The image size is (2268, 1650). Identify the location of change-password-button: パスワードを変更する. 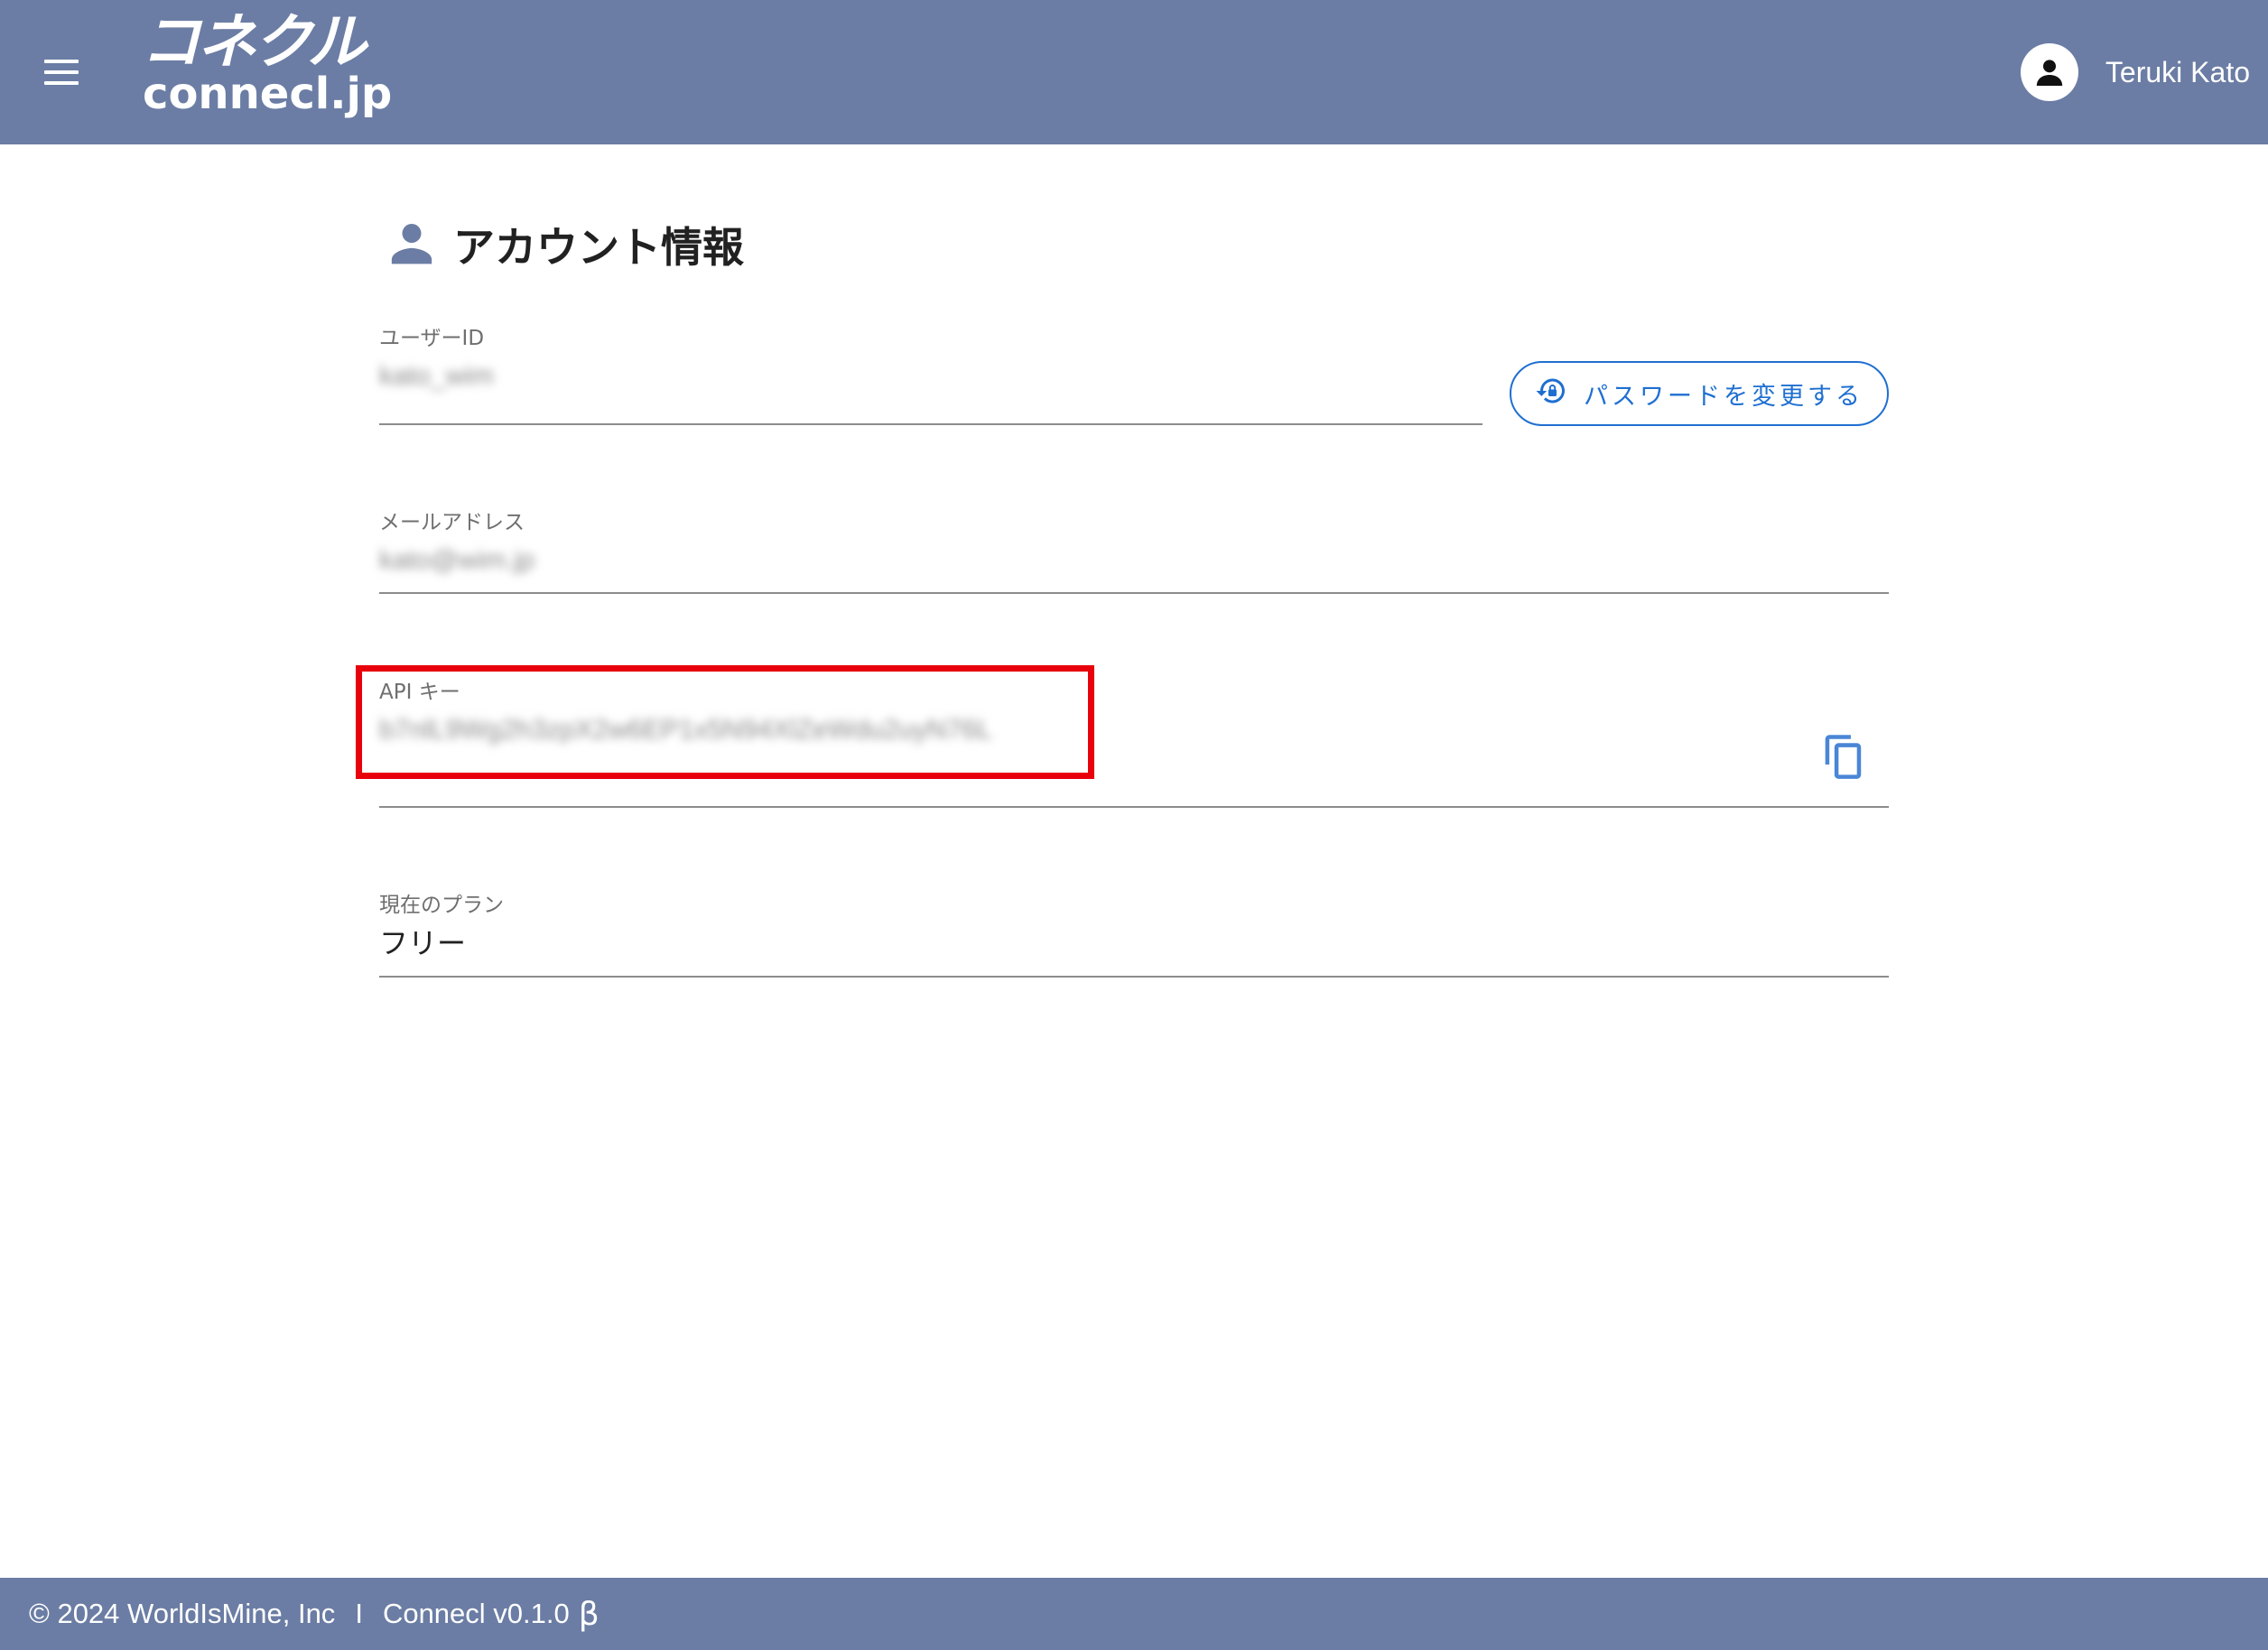
(1699, 393).